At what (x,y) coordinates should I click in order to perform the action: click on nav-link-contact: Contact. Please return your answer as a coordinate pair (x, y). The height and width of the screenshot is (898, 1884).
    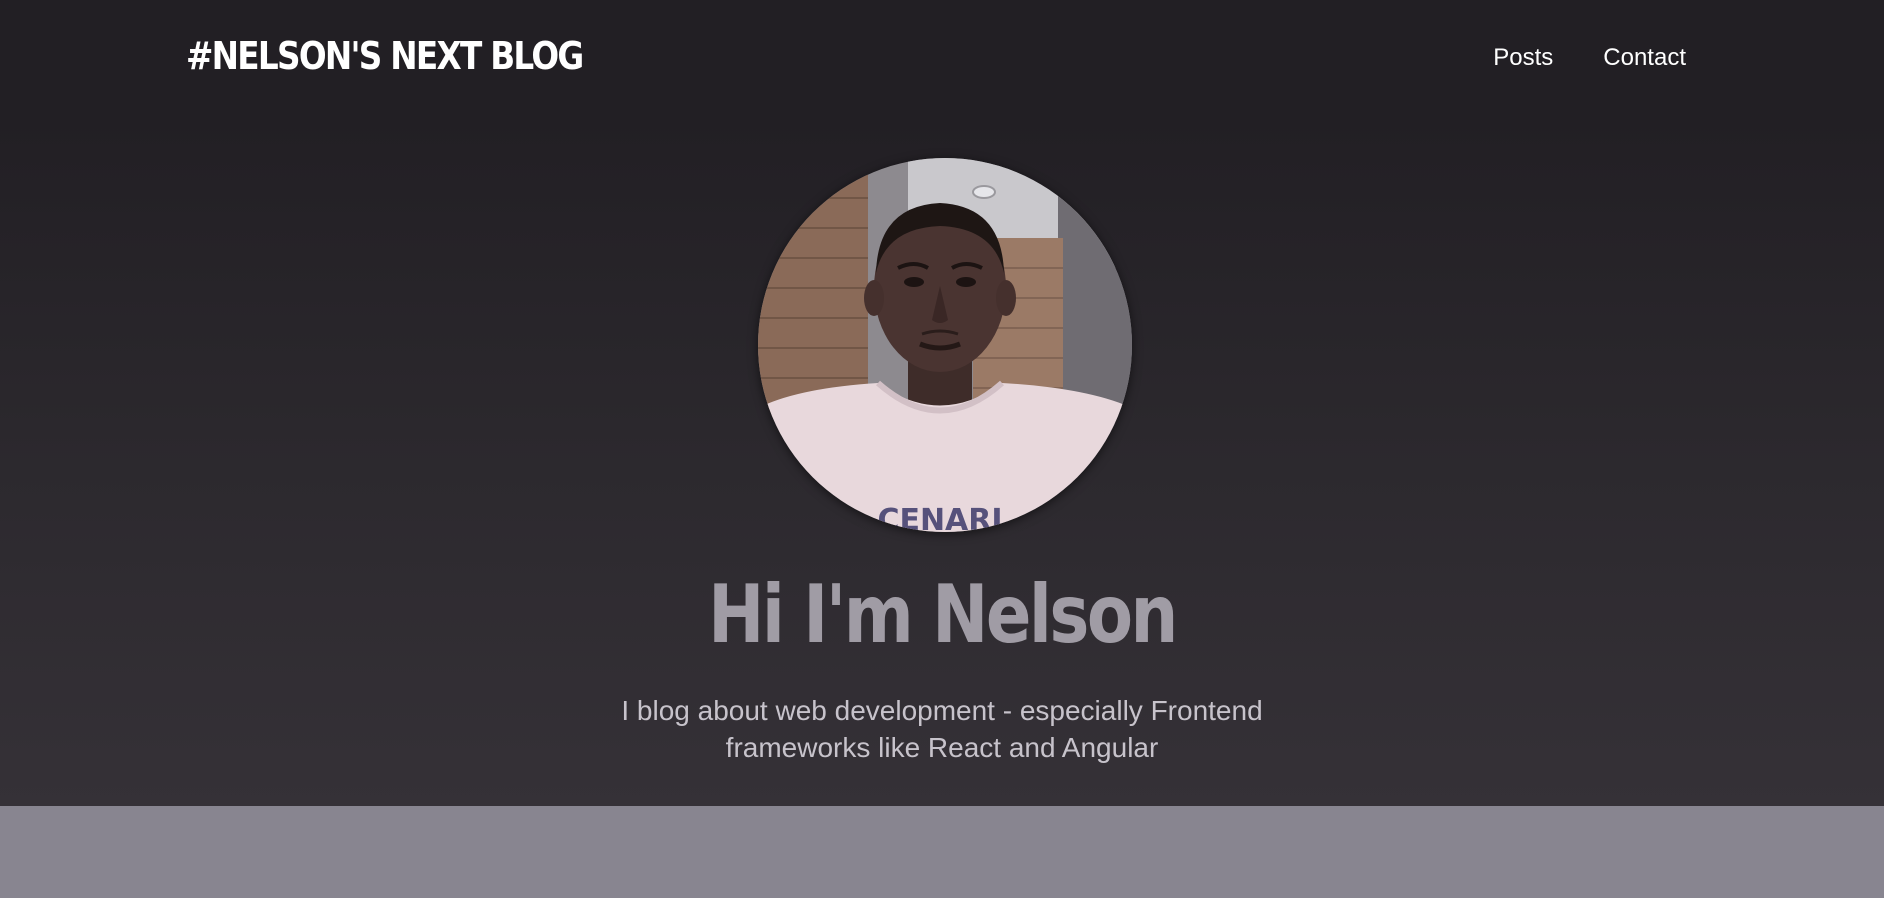
    Looking at the image, I should click on (1644, 58).